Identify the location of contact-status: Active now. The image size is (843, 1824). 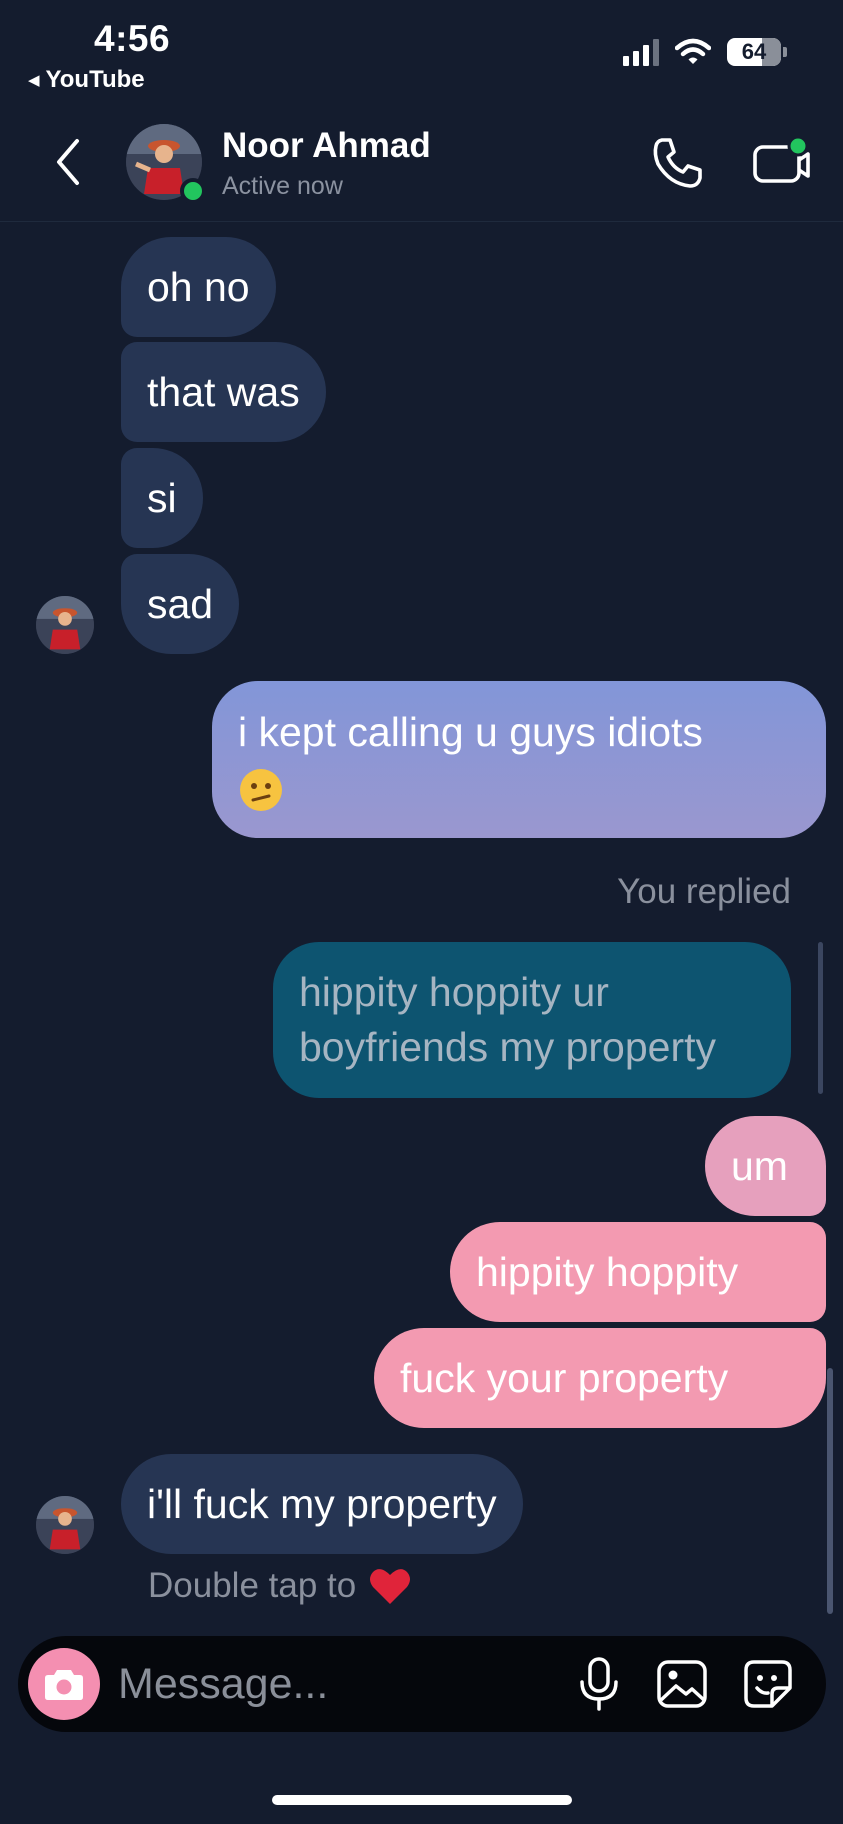
(282, 186).